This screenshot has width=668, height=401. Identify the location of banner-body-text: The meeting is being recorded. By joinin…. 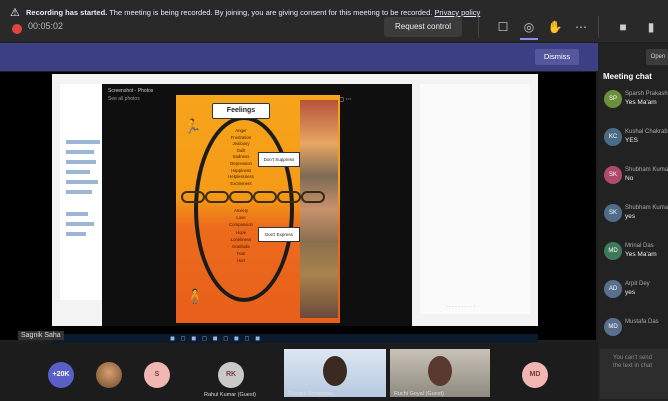
(271, 12).